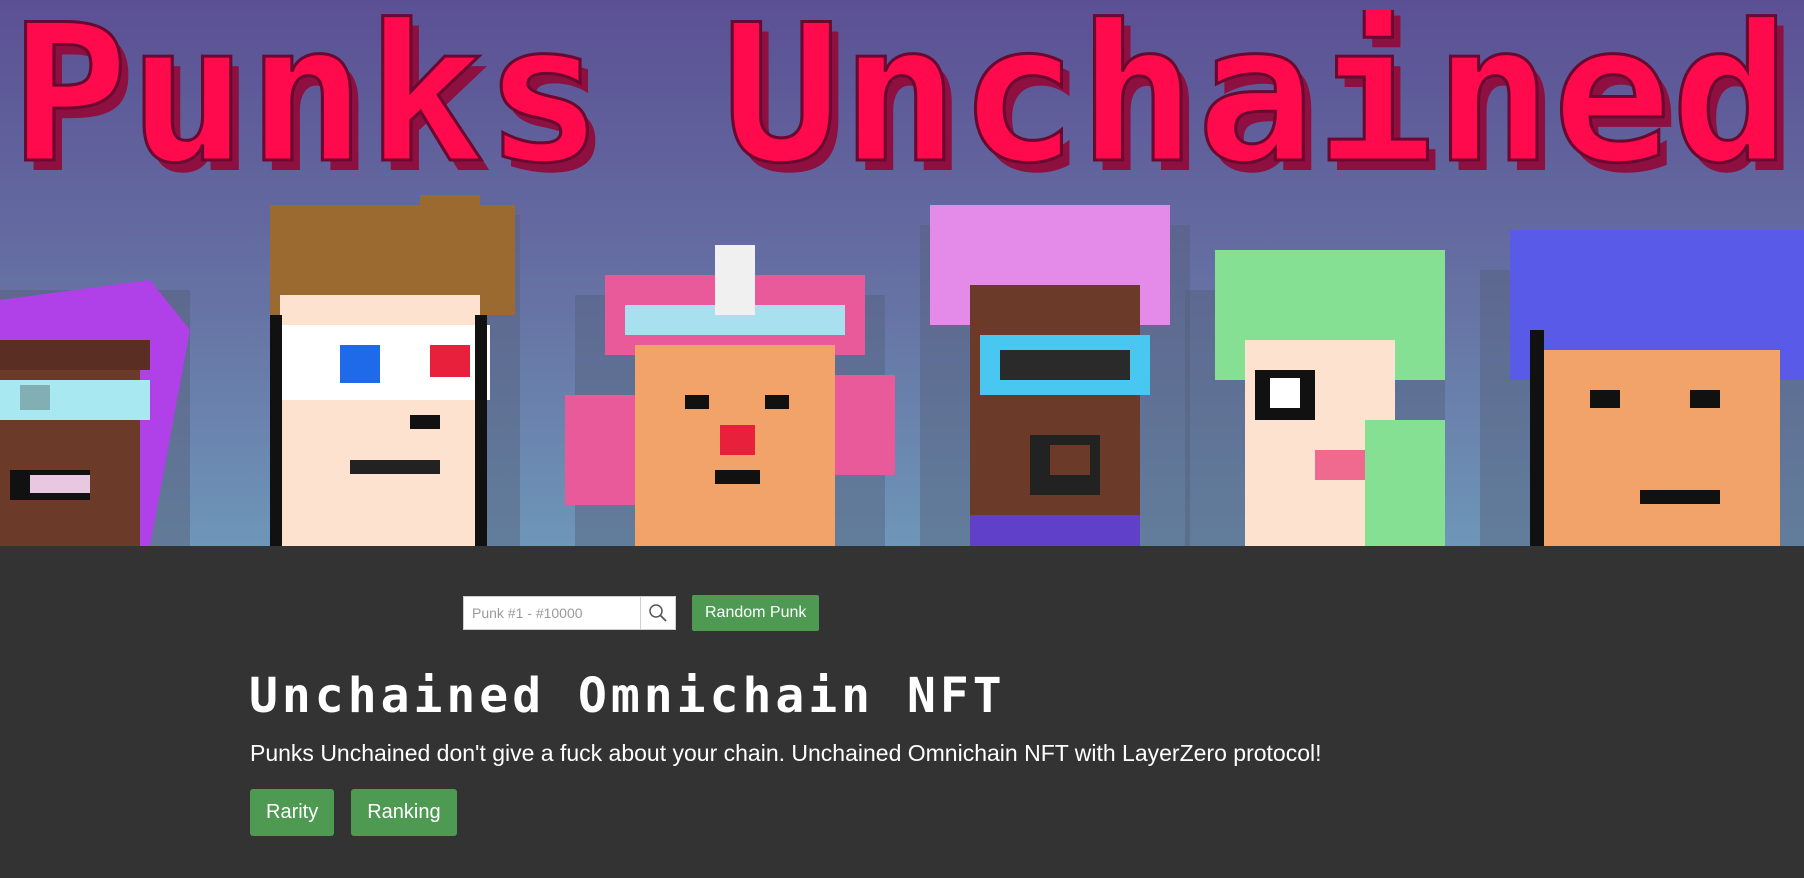  What do you see at coordinates (627, 696) in the screenshot?
I see `page-title: Unchained Omnichain NFT` at bounding box center [627, 696].